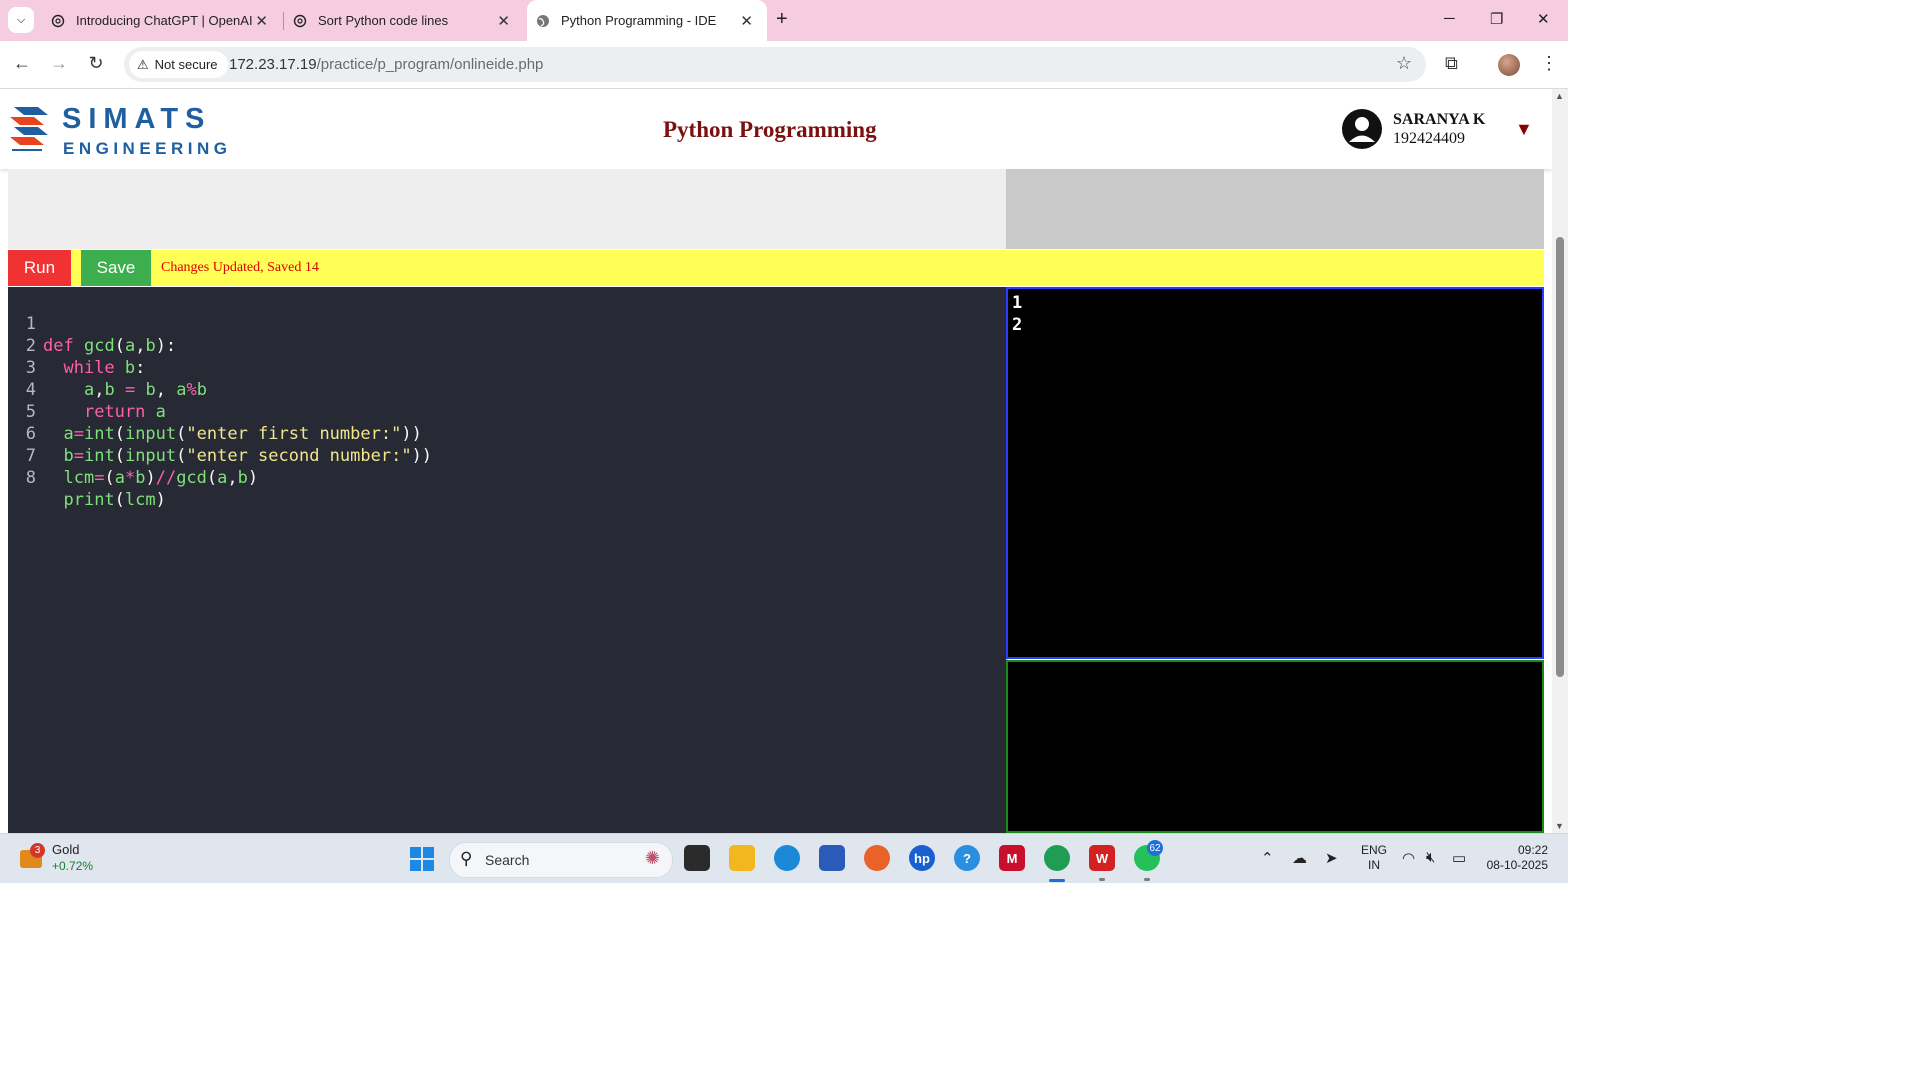 This screenshot has width=1920, height=1080. I want to click on reload-icon: ↻, so click(96, 63).